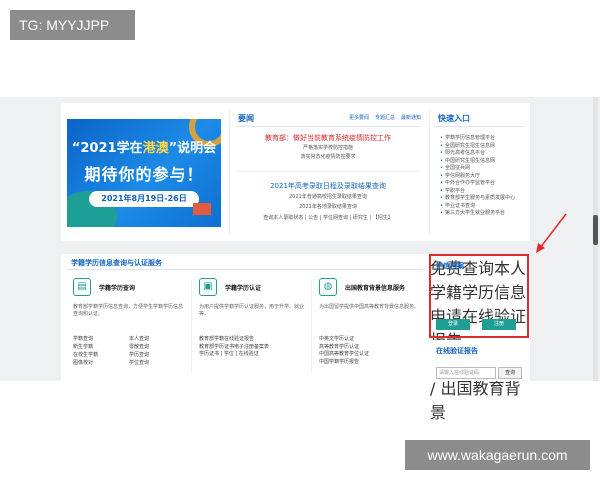 This screenshot has width=600, height=480. What do you see at coordinates (466, 373) in the screenshot?
I see `verify-code-input: 请输入在线验证码` at bounding box center [466, 373].